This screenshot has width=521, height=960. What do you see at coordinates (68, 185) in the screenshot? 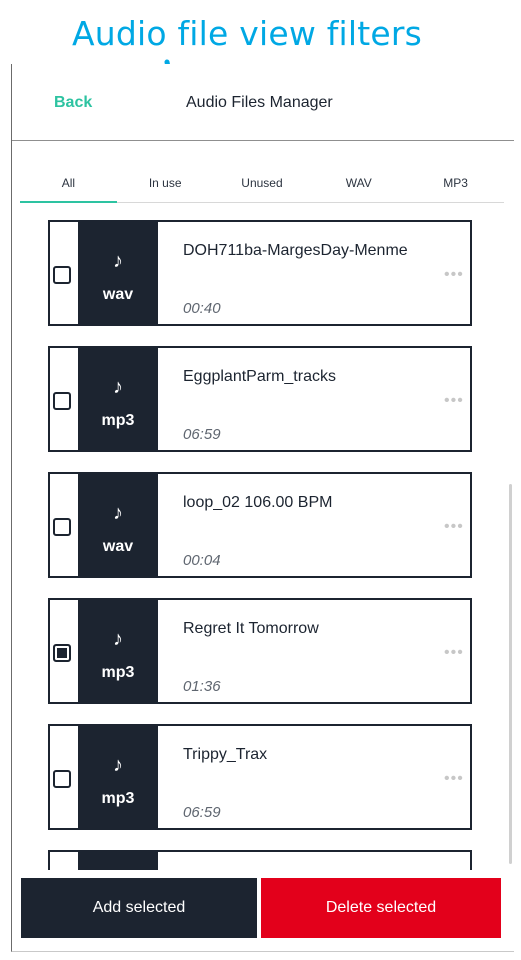
I see `tab-all: All` at bounding box center [68, 185].